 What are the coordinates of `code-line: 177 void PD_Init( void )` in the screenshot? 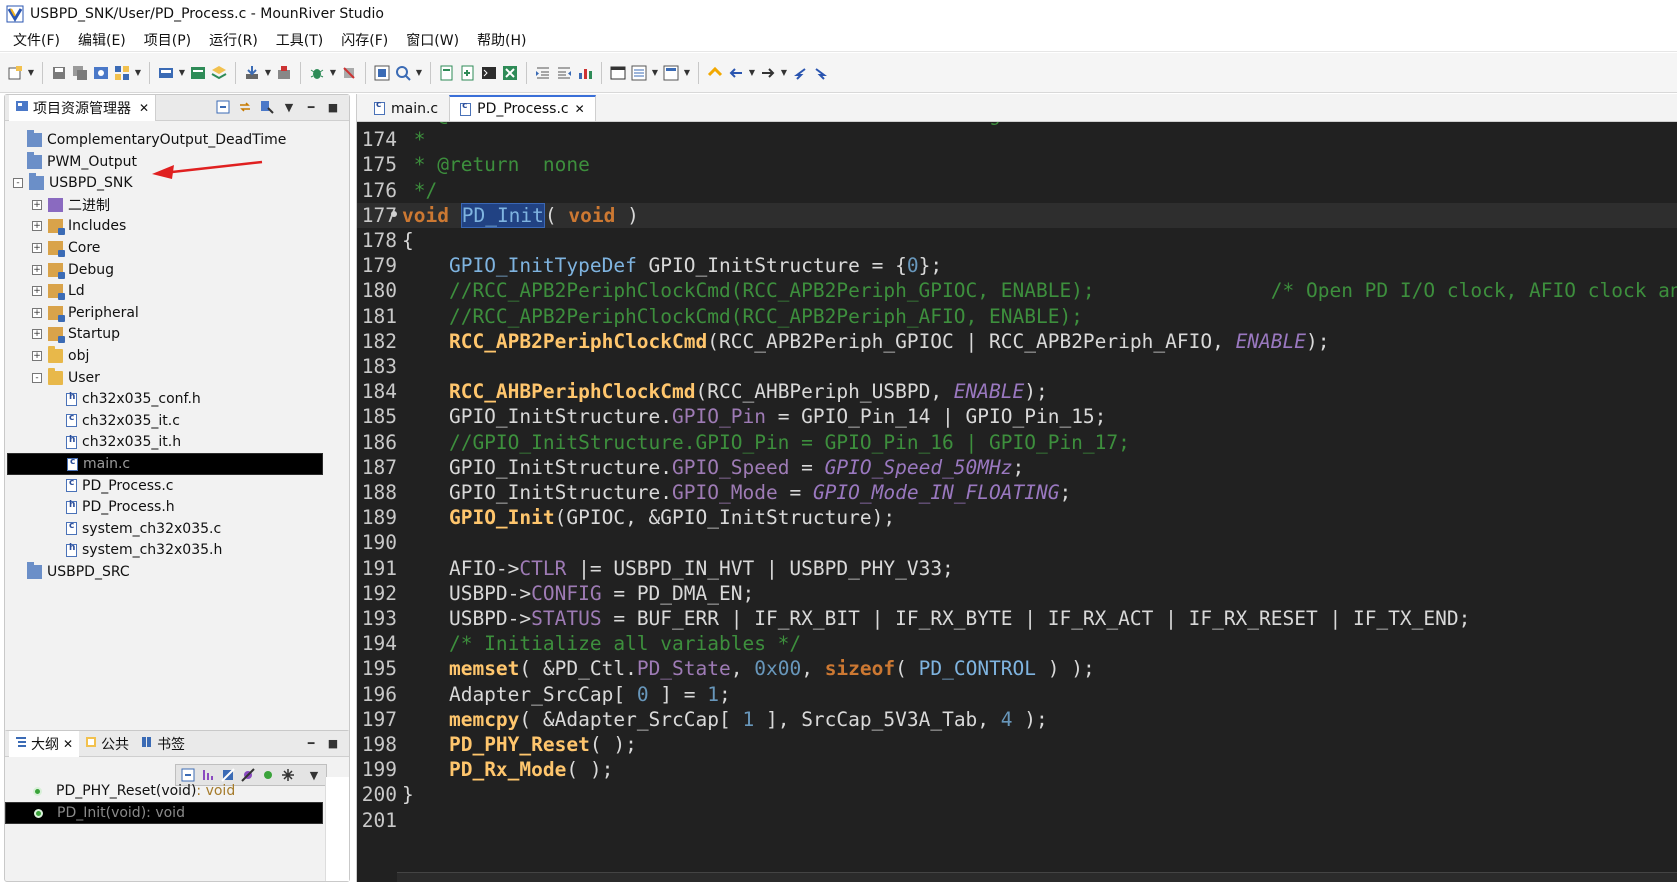 It's located at (1017, 215).